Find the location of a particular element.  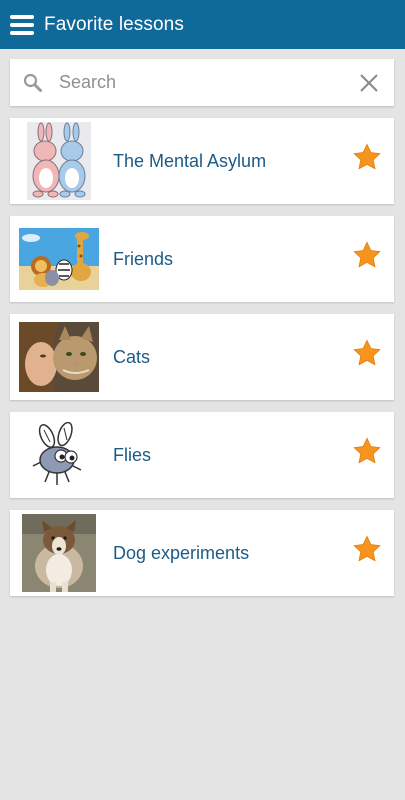

lesson-card: The Mental Asylum is located at coordinates (202, 161).